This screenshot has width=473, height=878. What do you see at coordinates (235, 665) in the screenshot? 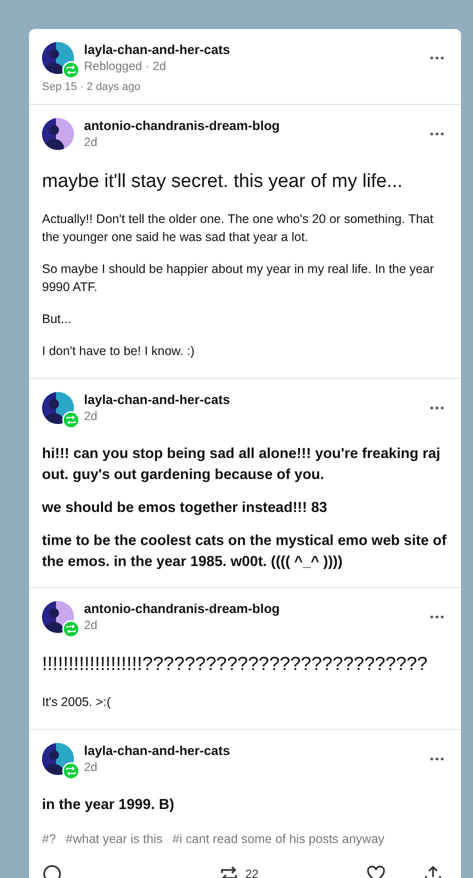
I see `post-title: !!!!!!!!!!!!!!!!!!!???????????????????????????` at bounding box center [235, 665].